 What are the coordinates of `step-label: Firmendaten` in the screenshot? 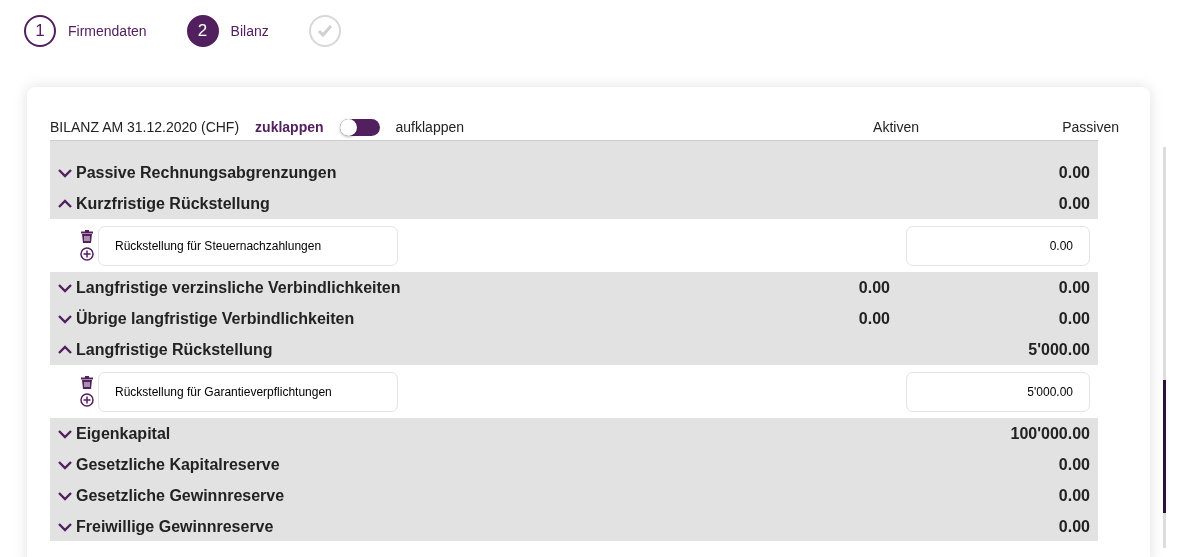 It's located at (107, 31).